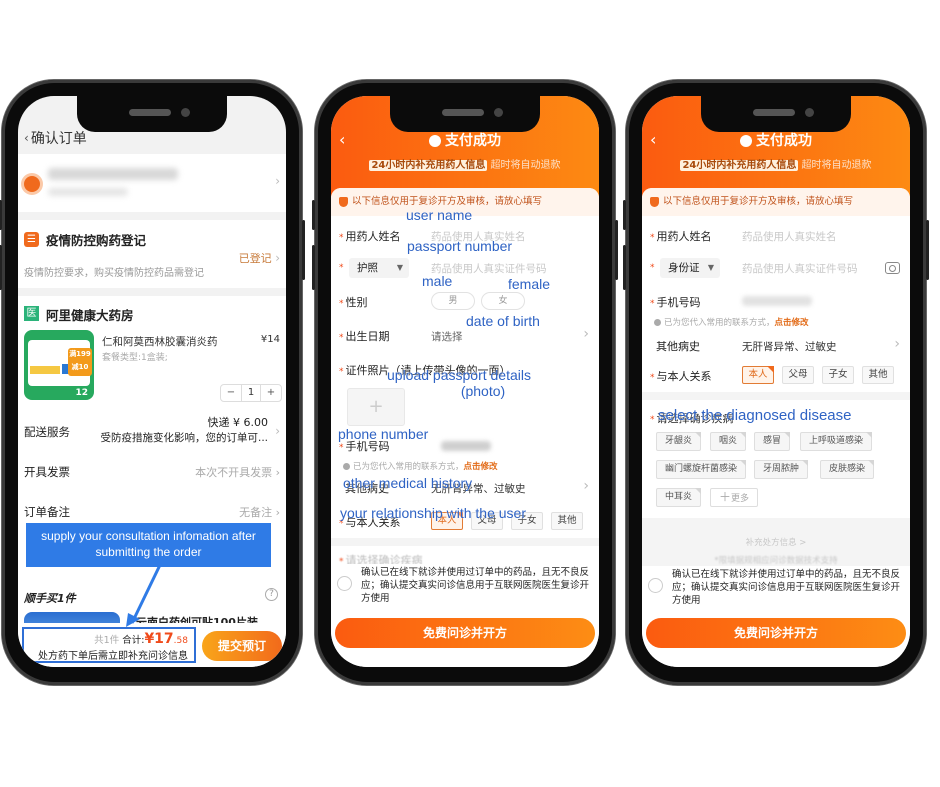 This screenshot has width=940, height=787. What do you see at coordinates (447, 336) in the screenshot?
I see `dob-select: 请选择` at bounding box center [447, 336].